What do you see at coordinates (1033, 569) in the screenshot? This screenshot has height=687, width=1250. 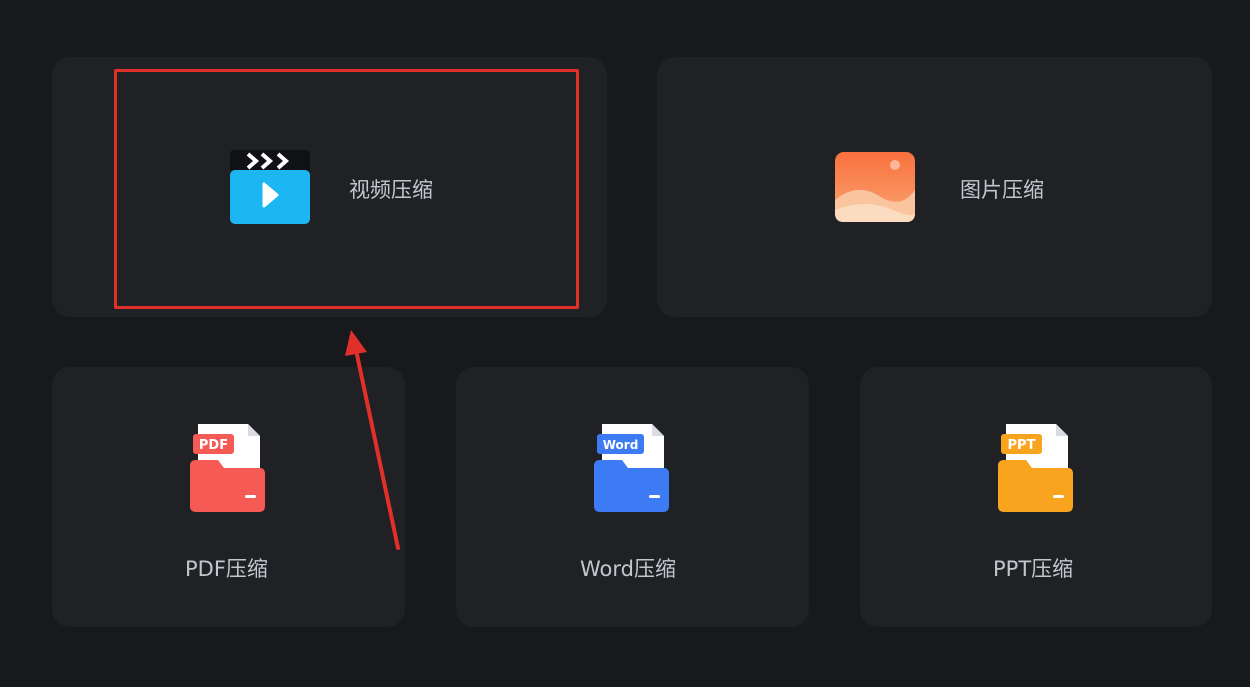 I see `ppt-compress-label: PPT压缩` at bounding box center [1033, 569].